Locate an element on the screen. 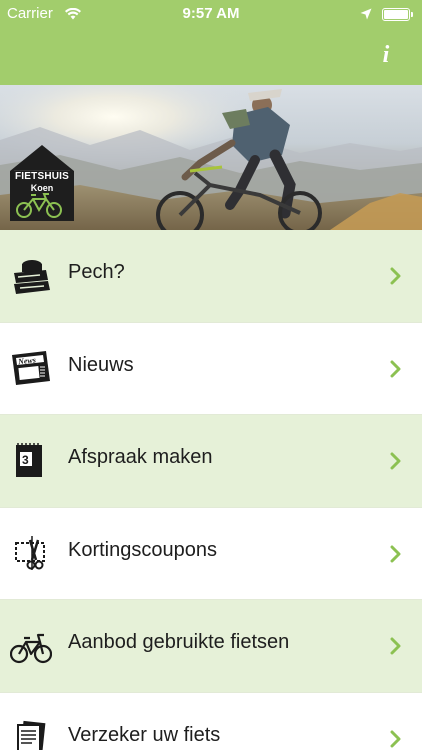 The height and width of the screenshot is (750, 422). fietshuis-koen-logo: FIETSHUIS Koen is located at coordinates (42, 183).